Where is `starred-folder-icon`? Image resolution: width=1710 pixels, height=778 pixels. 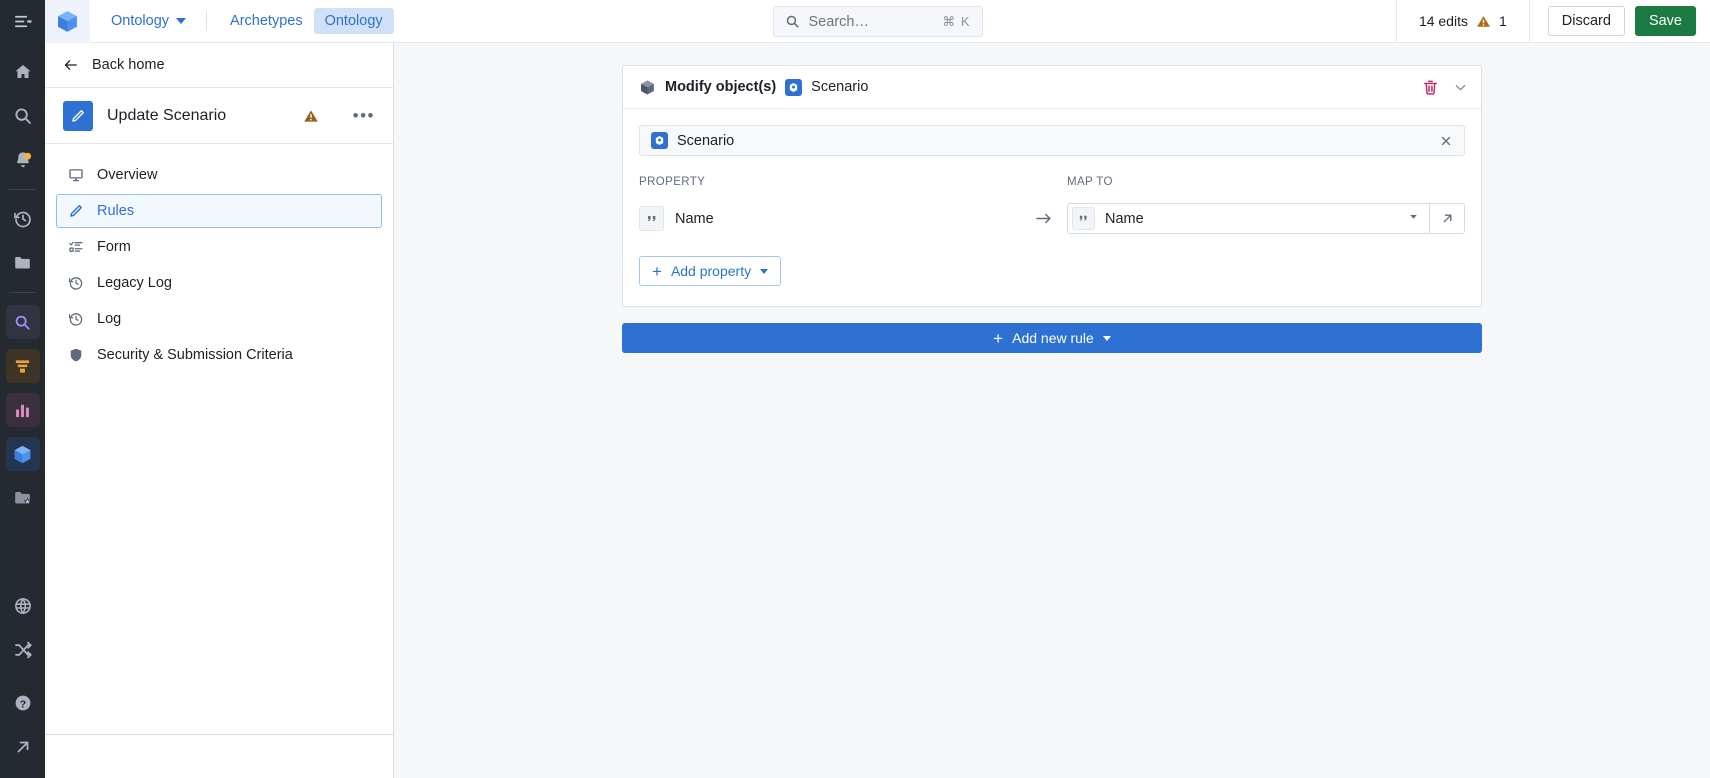
starred-folder-icon is located at coordinates (23, 498).